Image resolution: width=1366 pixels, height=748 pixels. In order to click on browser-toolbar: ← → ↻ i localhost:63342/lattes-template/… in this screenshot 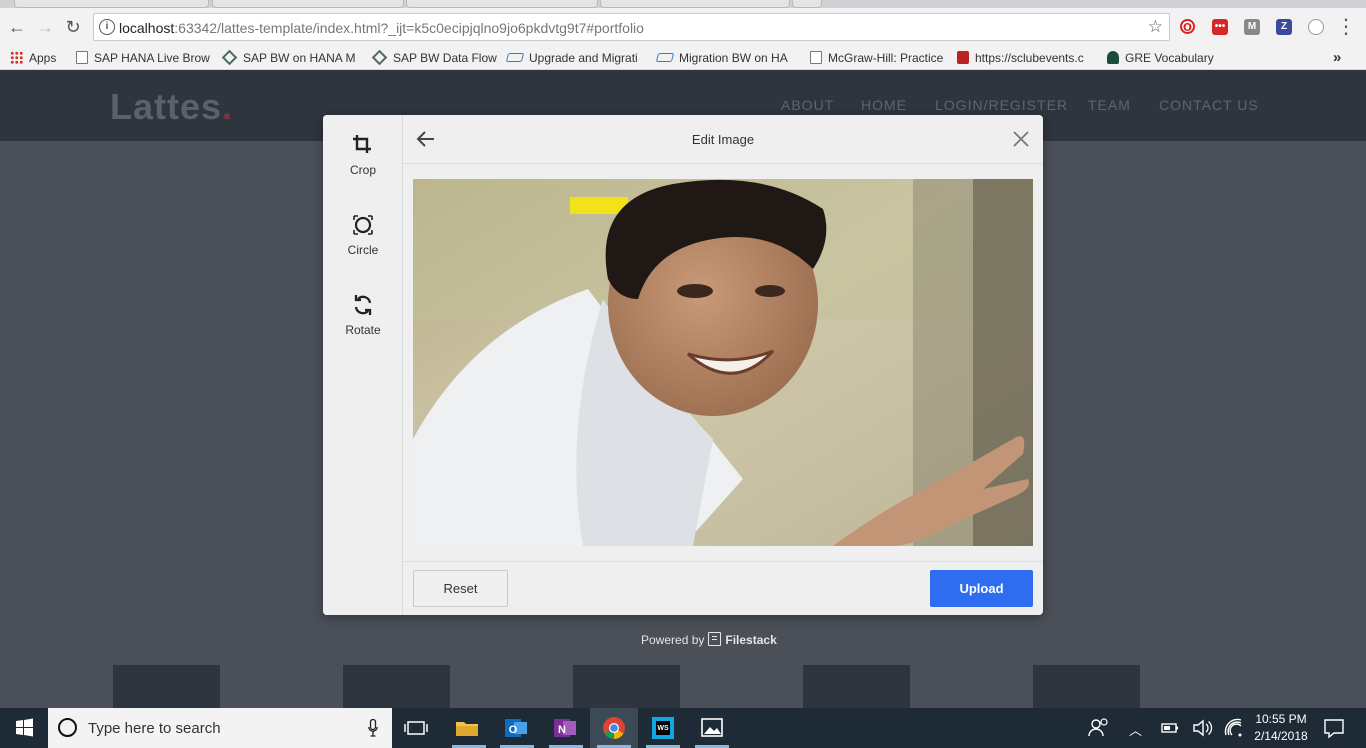, I will do `click(683, 27)`.